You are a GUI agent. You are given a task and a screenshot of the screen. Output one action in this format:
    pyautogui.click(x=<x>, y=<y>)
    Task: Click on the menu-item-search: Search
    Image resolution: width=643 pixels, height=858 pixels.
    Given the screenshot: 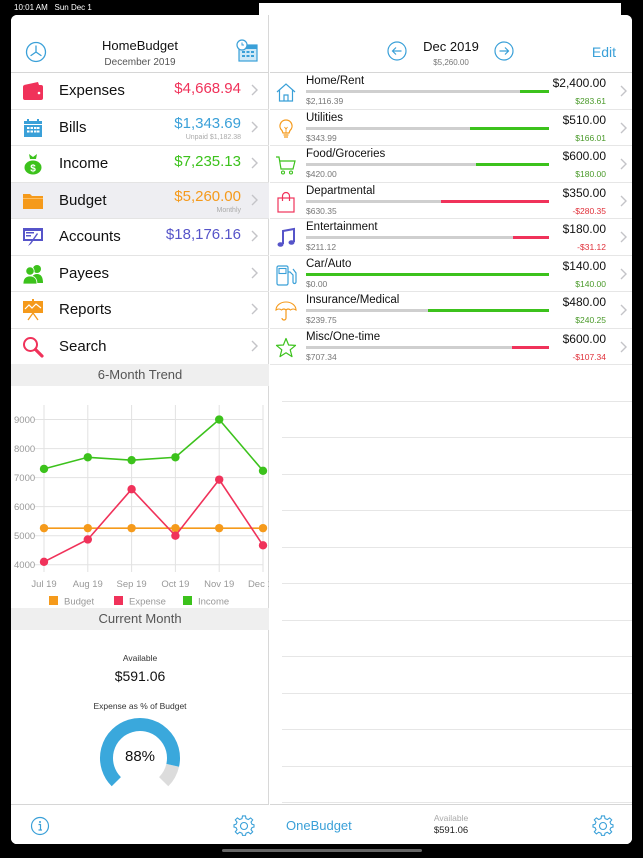 What is the action you would take?
    pyautogui.click(x=140, y=347)
    